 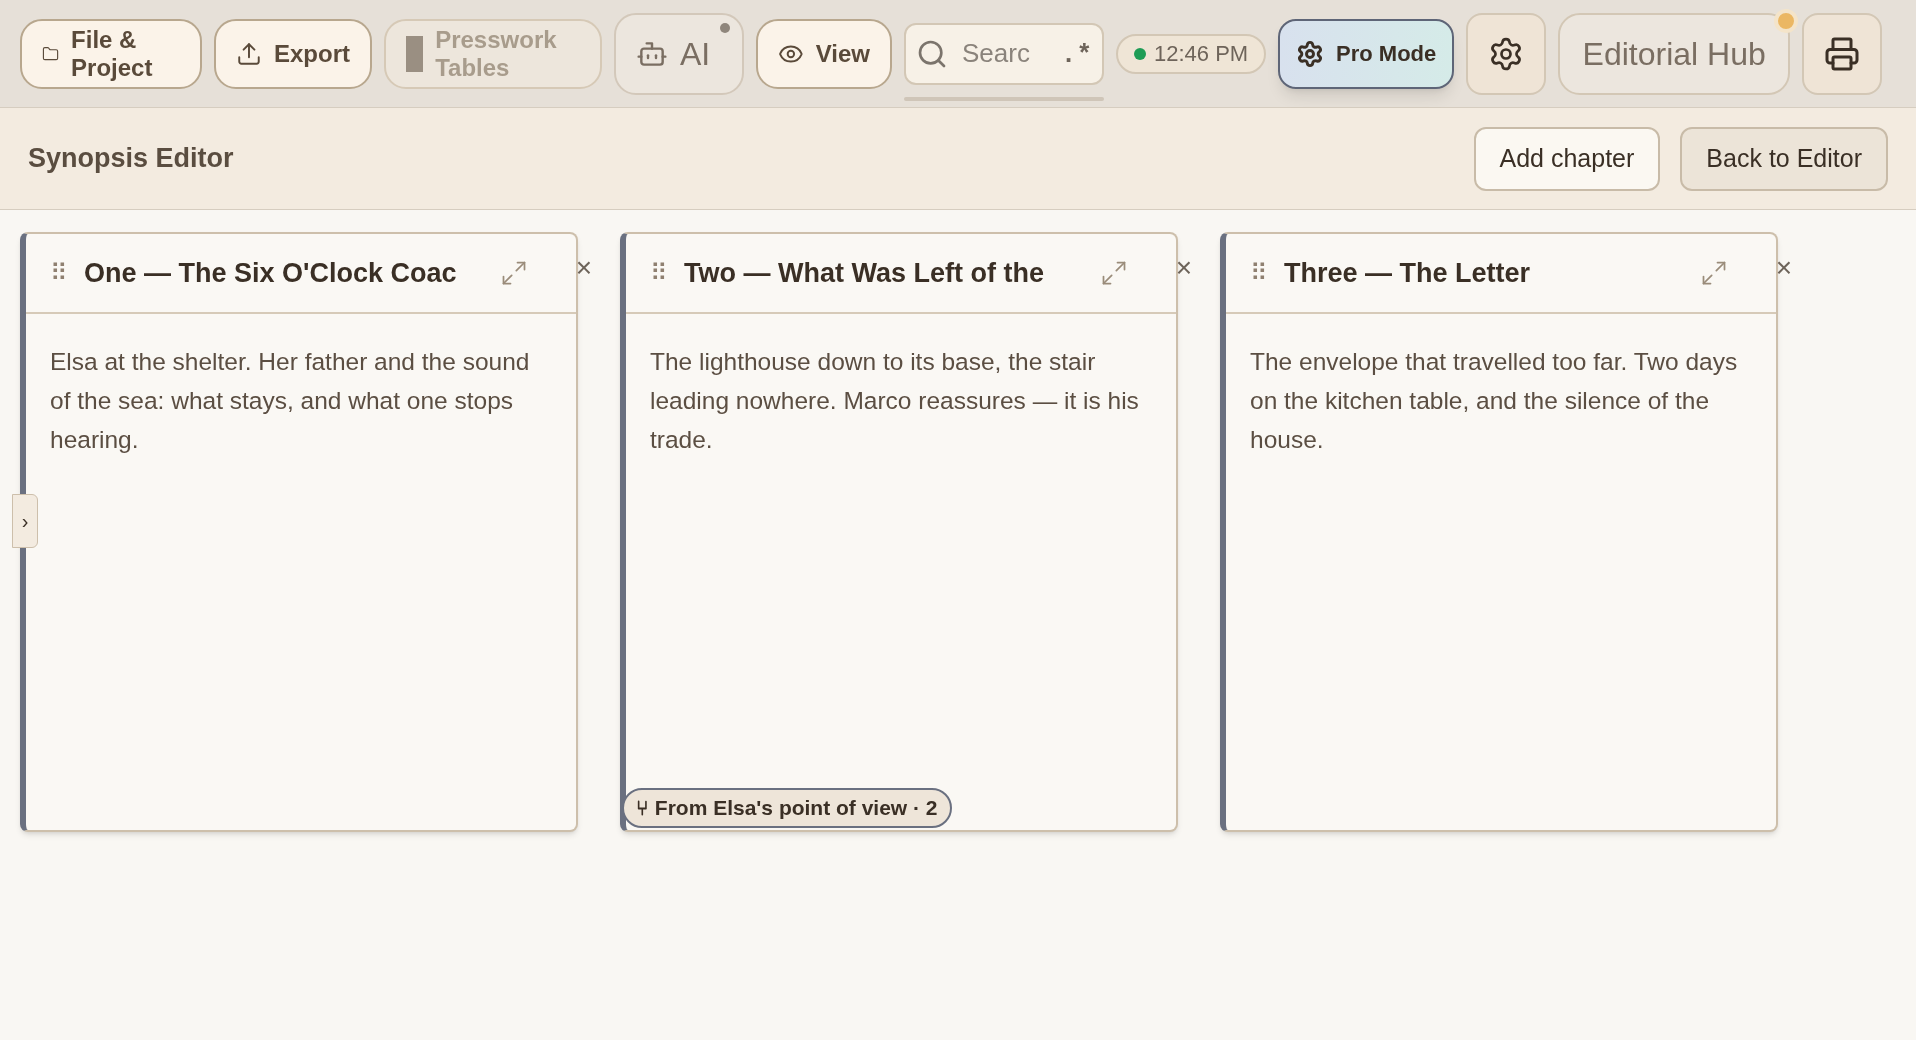 I want to click on square-icon, so click(x=415, y=53).